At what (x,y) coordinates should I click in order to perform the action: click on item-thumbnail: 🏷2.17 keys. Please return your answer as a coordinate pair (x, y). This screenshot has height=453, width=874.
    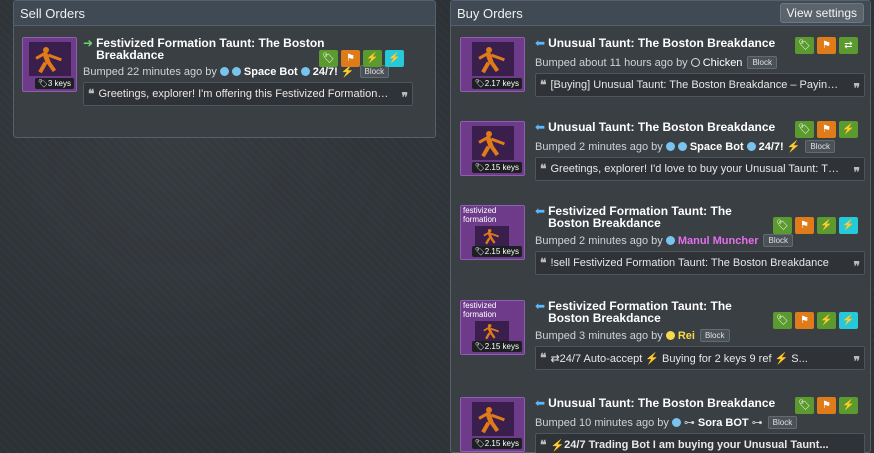
    Looking at the image, I should click on (492, 64).